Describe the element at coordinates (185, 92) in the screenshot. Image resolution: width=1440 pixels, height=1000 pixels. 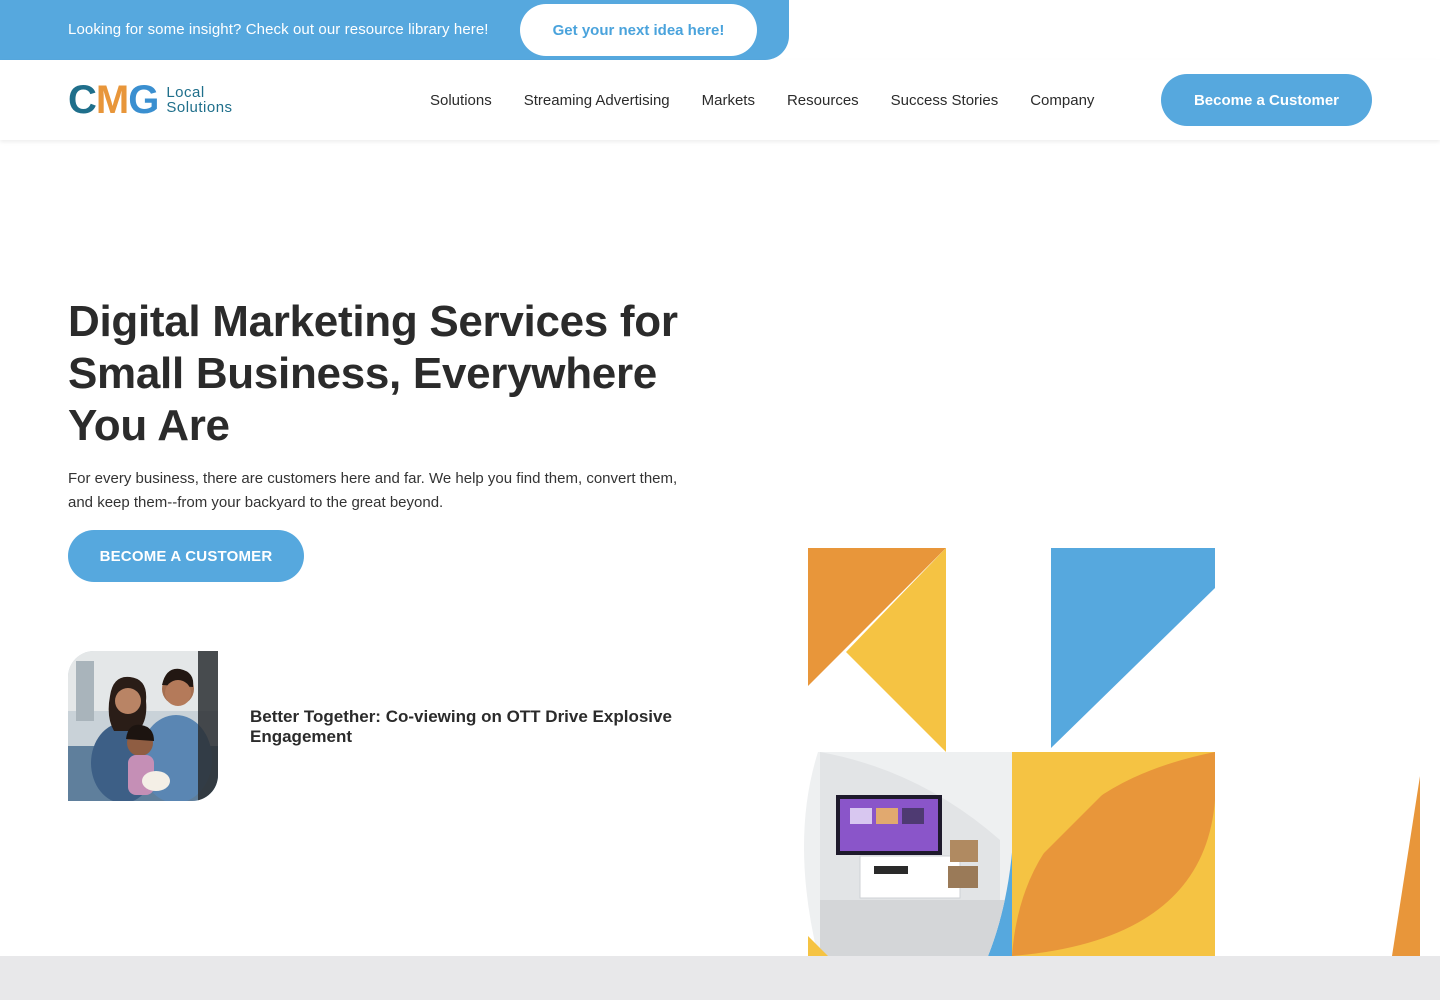
I see `logo-sub-line1: Local` at that location.